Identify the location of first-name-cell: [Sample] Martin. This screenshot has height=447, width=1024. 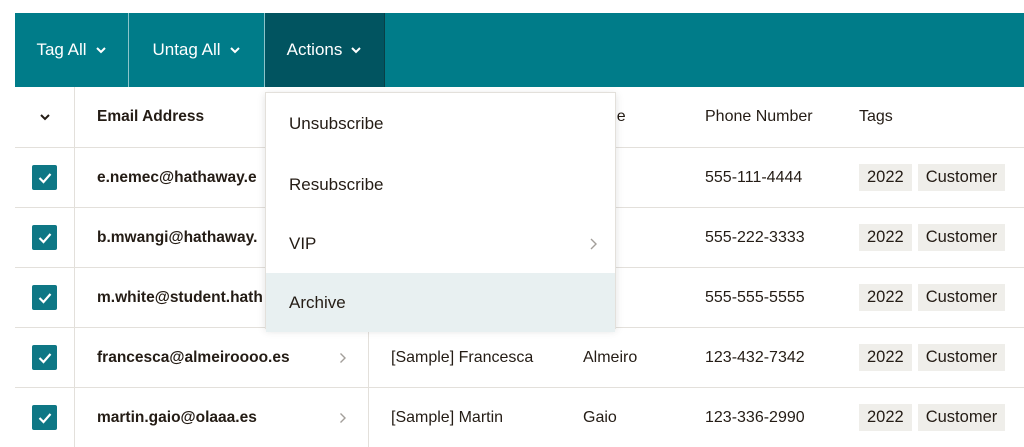
(468, 417).